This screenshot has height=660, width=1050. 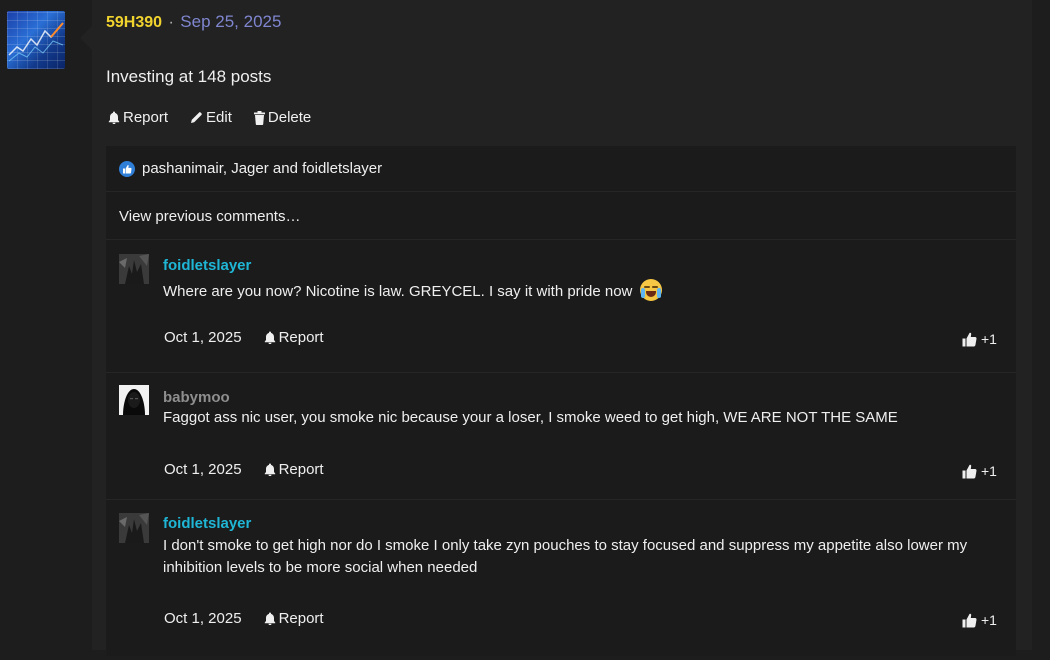 I want to click on pencil-icon, so click(x=196, y=117).